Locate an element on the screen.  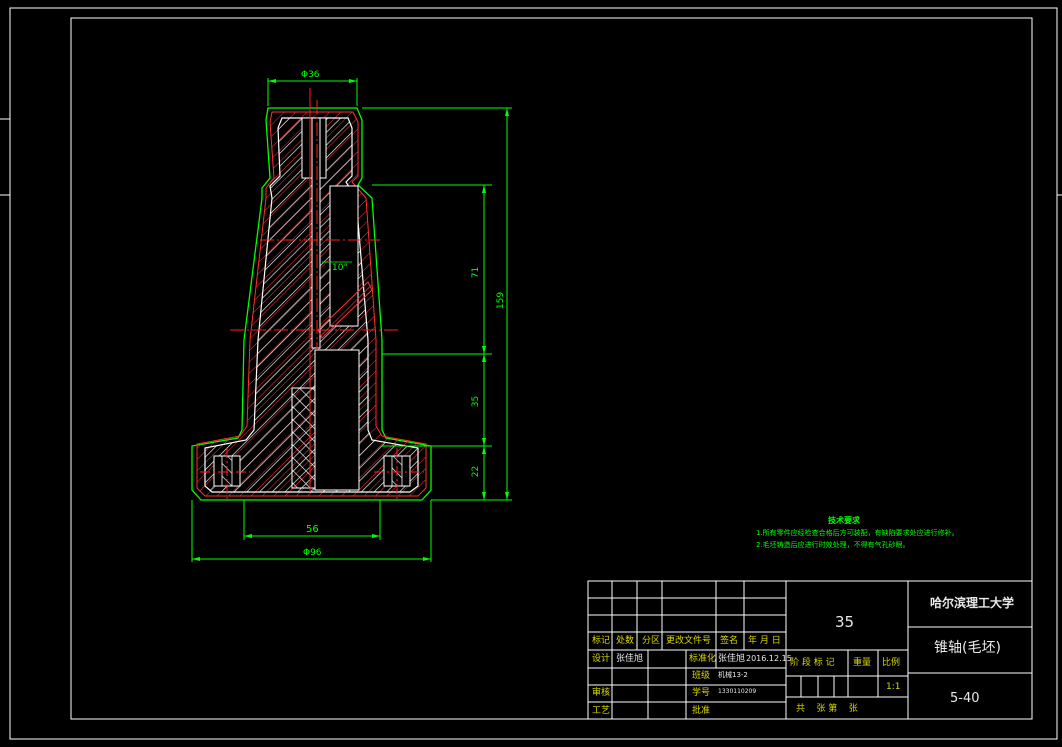
sheets-label: 共 张 第 张 is located at coordinates (827, 709).